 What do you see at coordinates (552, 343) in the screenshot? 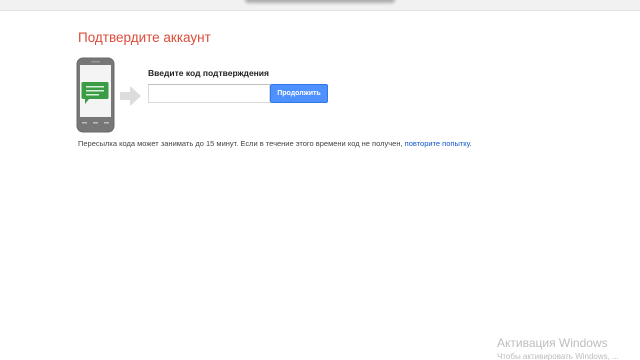
I see `activation-title: Активация Windows` at bounding box center [552, 343].